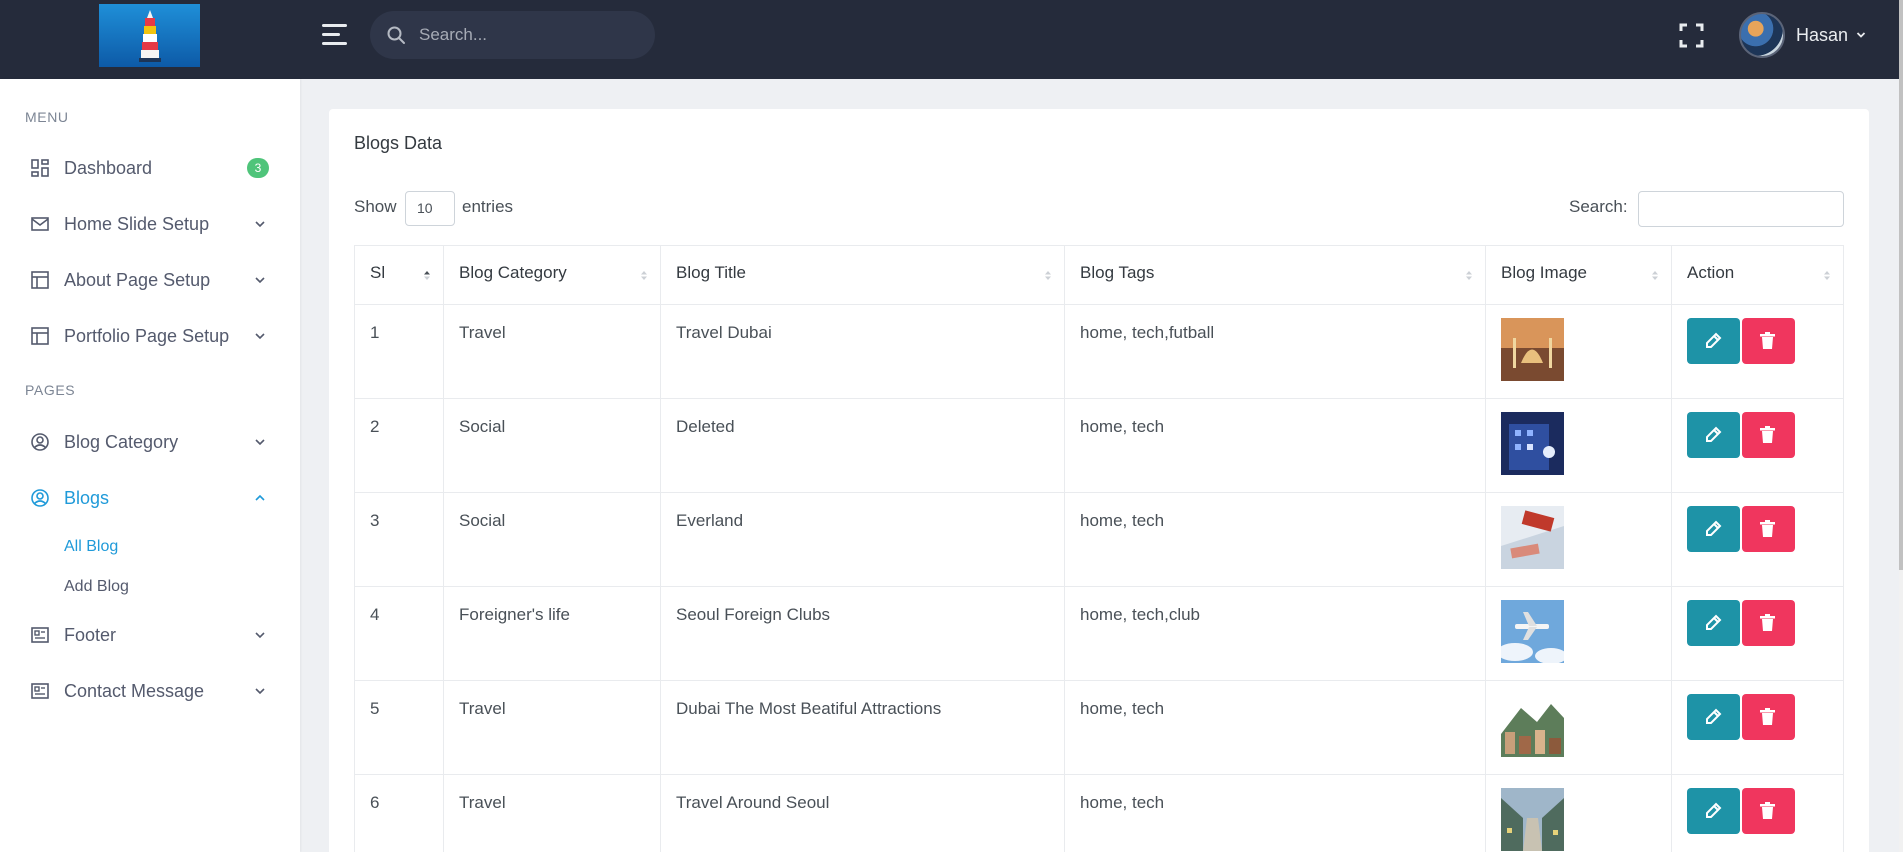  I want to click on sidebar-subitem-add-blog: Add Blog, so click(96, 587).